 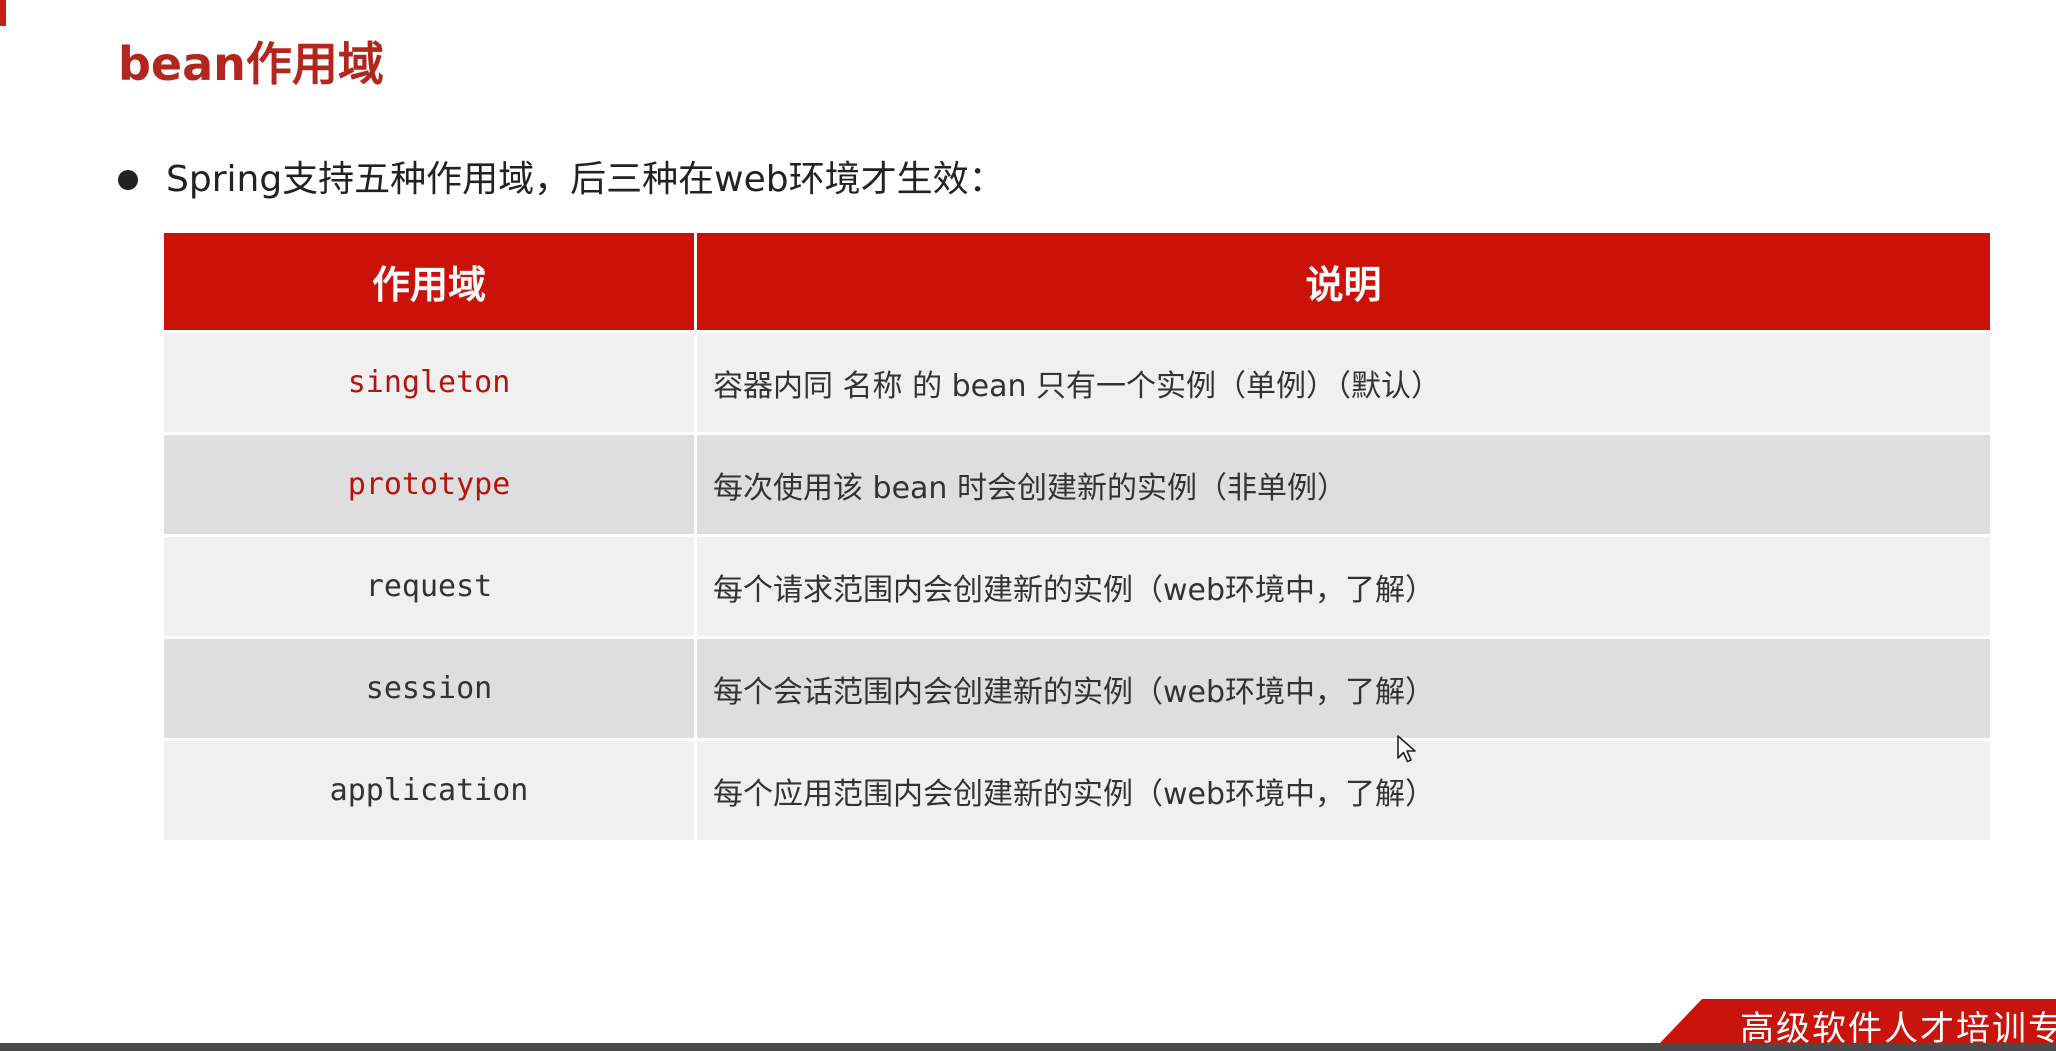 What do you see at coordinates (430, 789) in the screenshot?
I see `scope-name: application` at bounding box center [430, 789].